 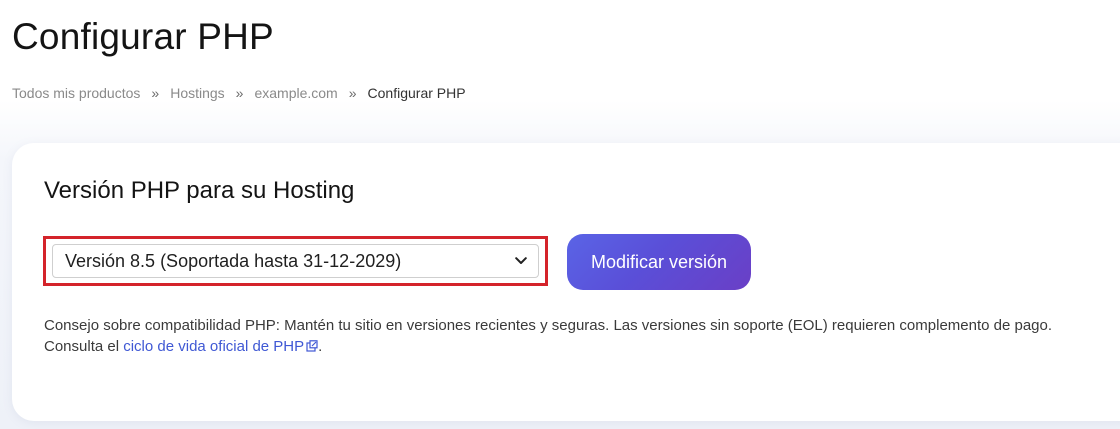 I want to click on tip-prefix: Consulta el, so click(x=84, y=346).